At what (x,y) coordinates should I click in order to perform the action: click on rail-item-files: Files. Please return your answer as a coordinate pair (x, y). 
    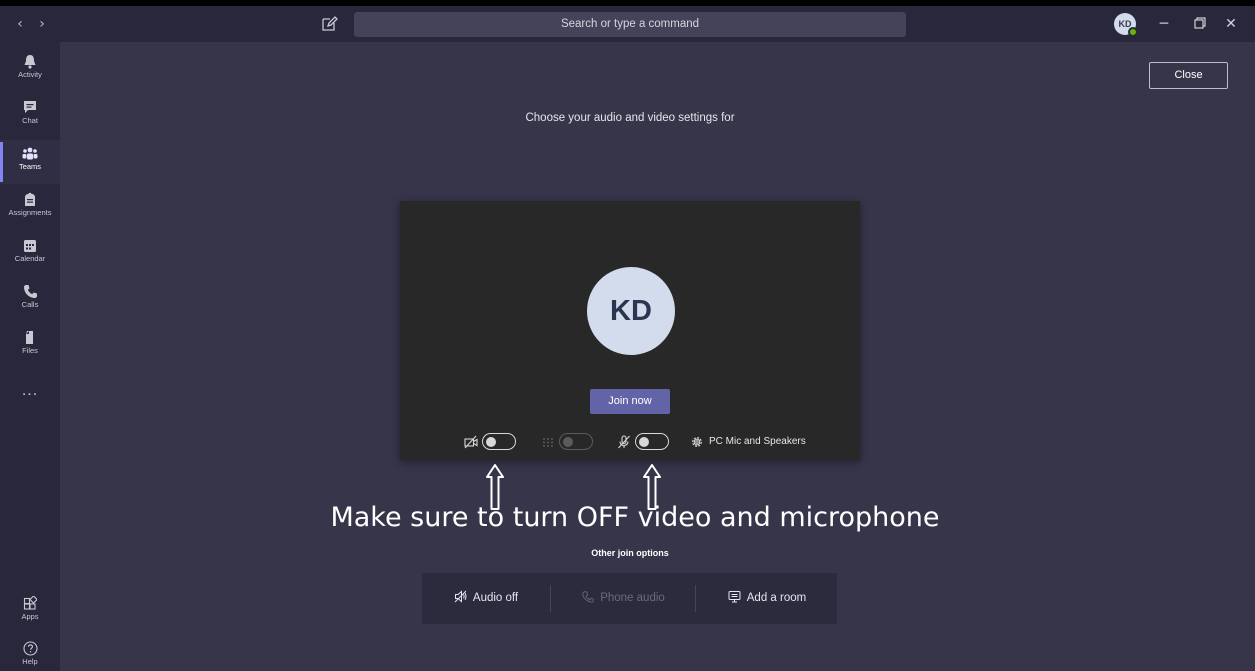
    Looking at the image, I should click on (30, 346).